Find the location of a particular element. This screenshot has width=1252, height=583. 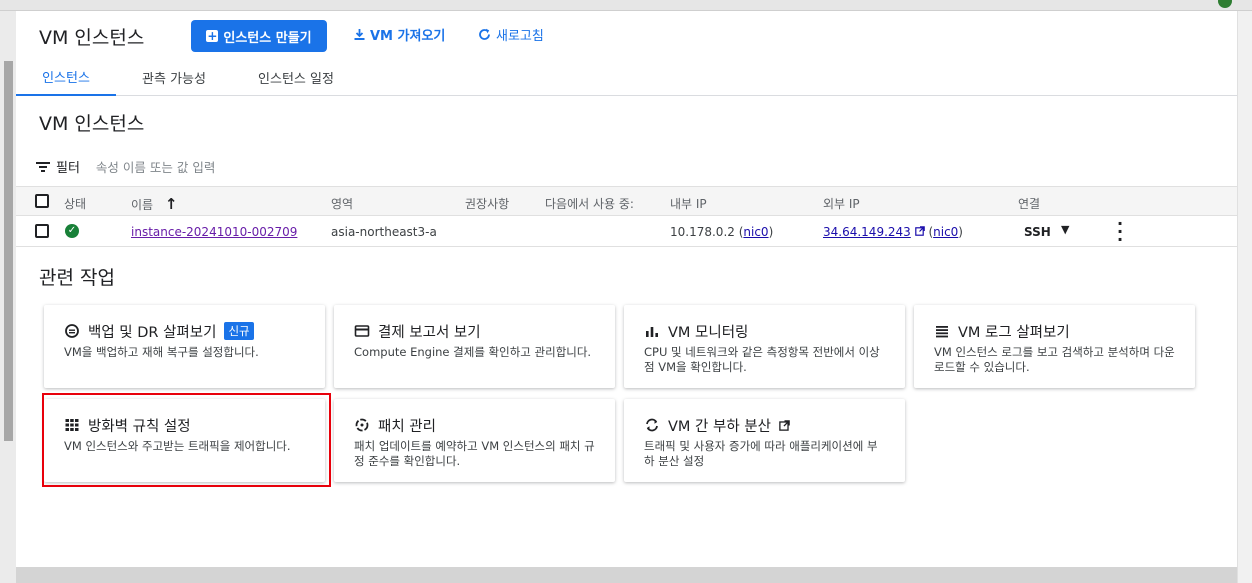

card-load-balancing-desc: 트래픽 및 사용자 증가에 따라 애플리케이션에 부하 분산 설정 is located at coordinates (761, 453).